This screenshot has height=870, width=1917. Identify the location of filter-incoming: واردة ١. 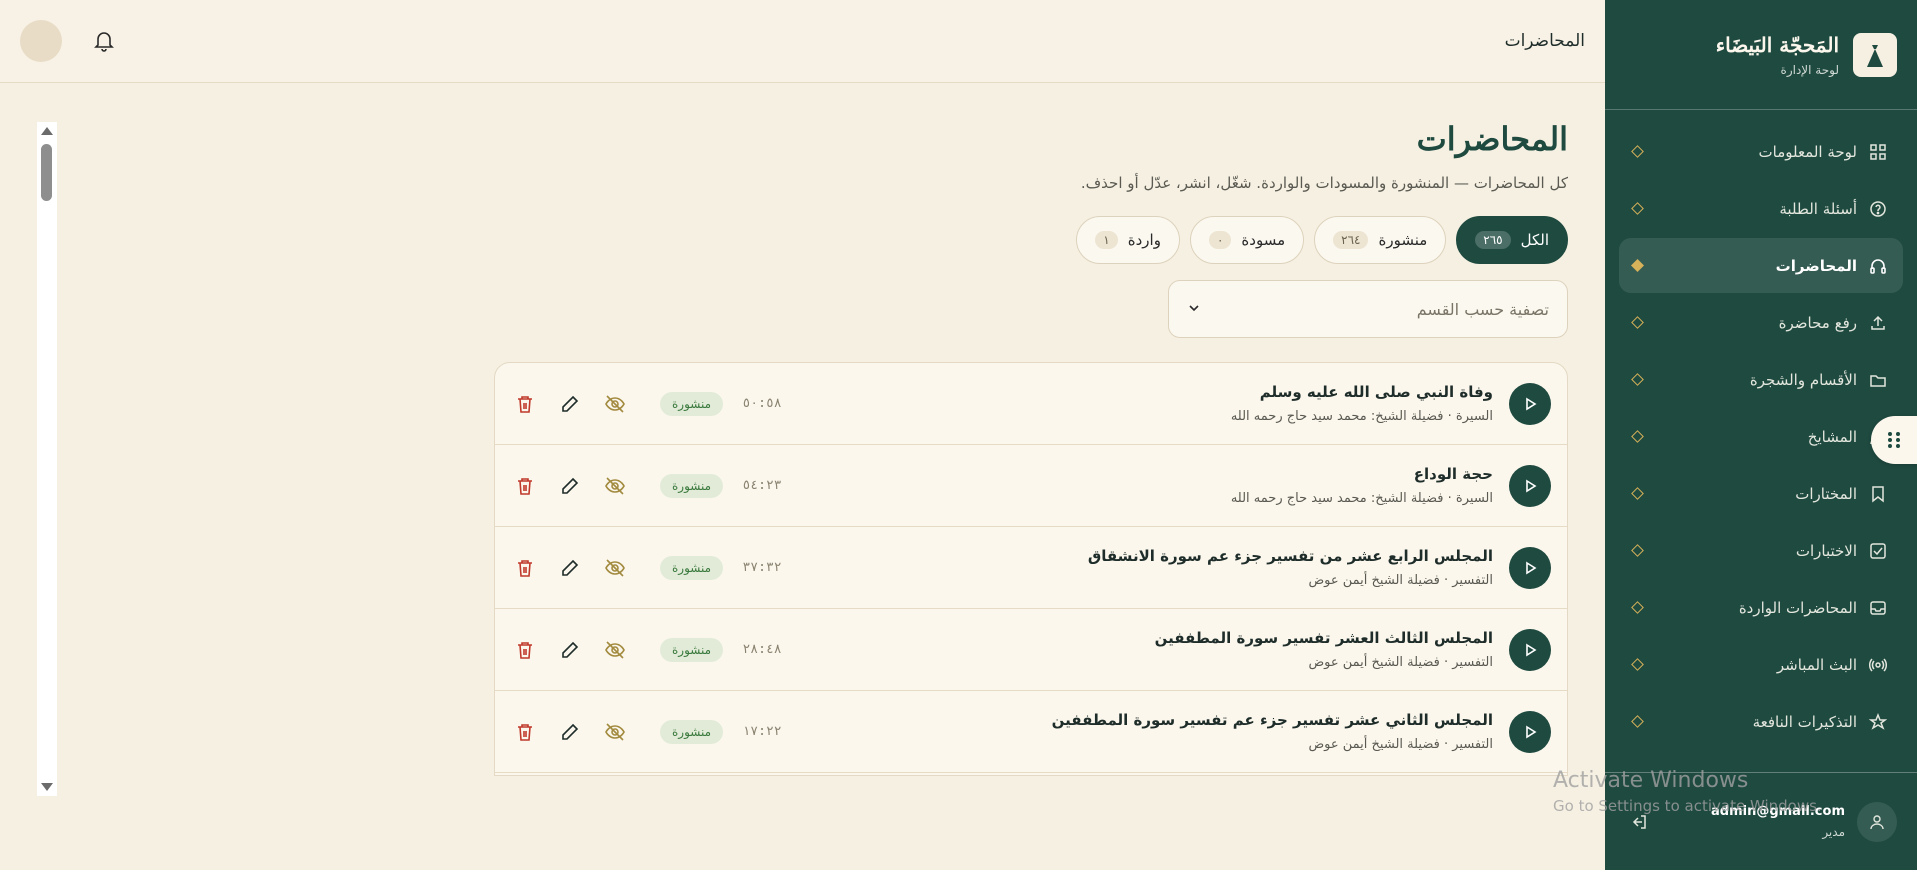
(1128, 240).